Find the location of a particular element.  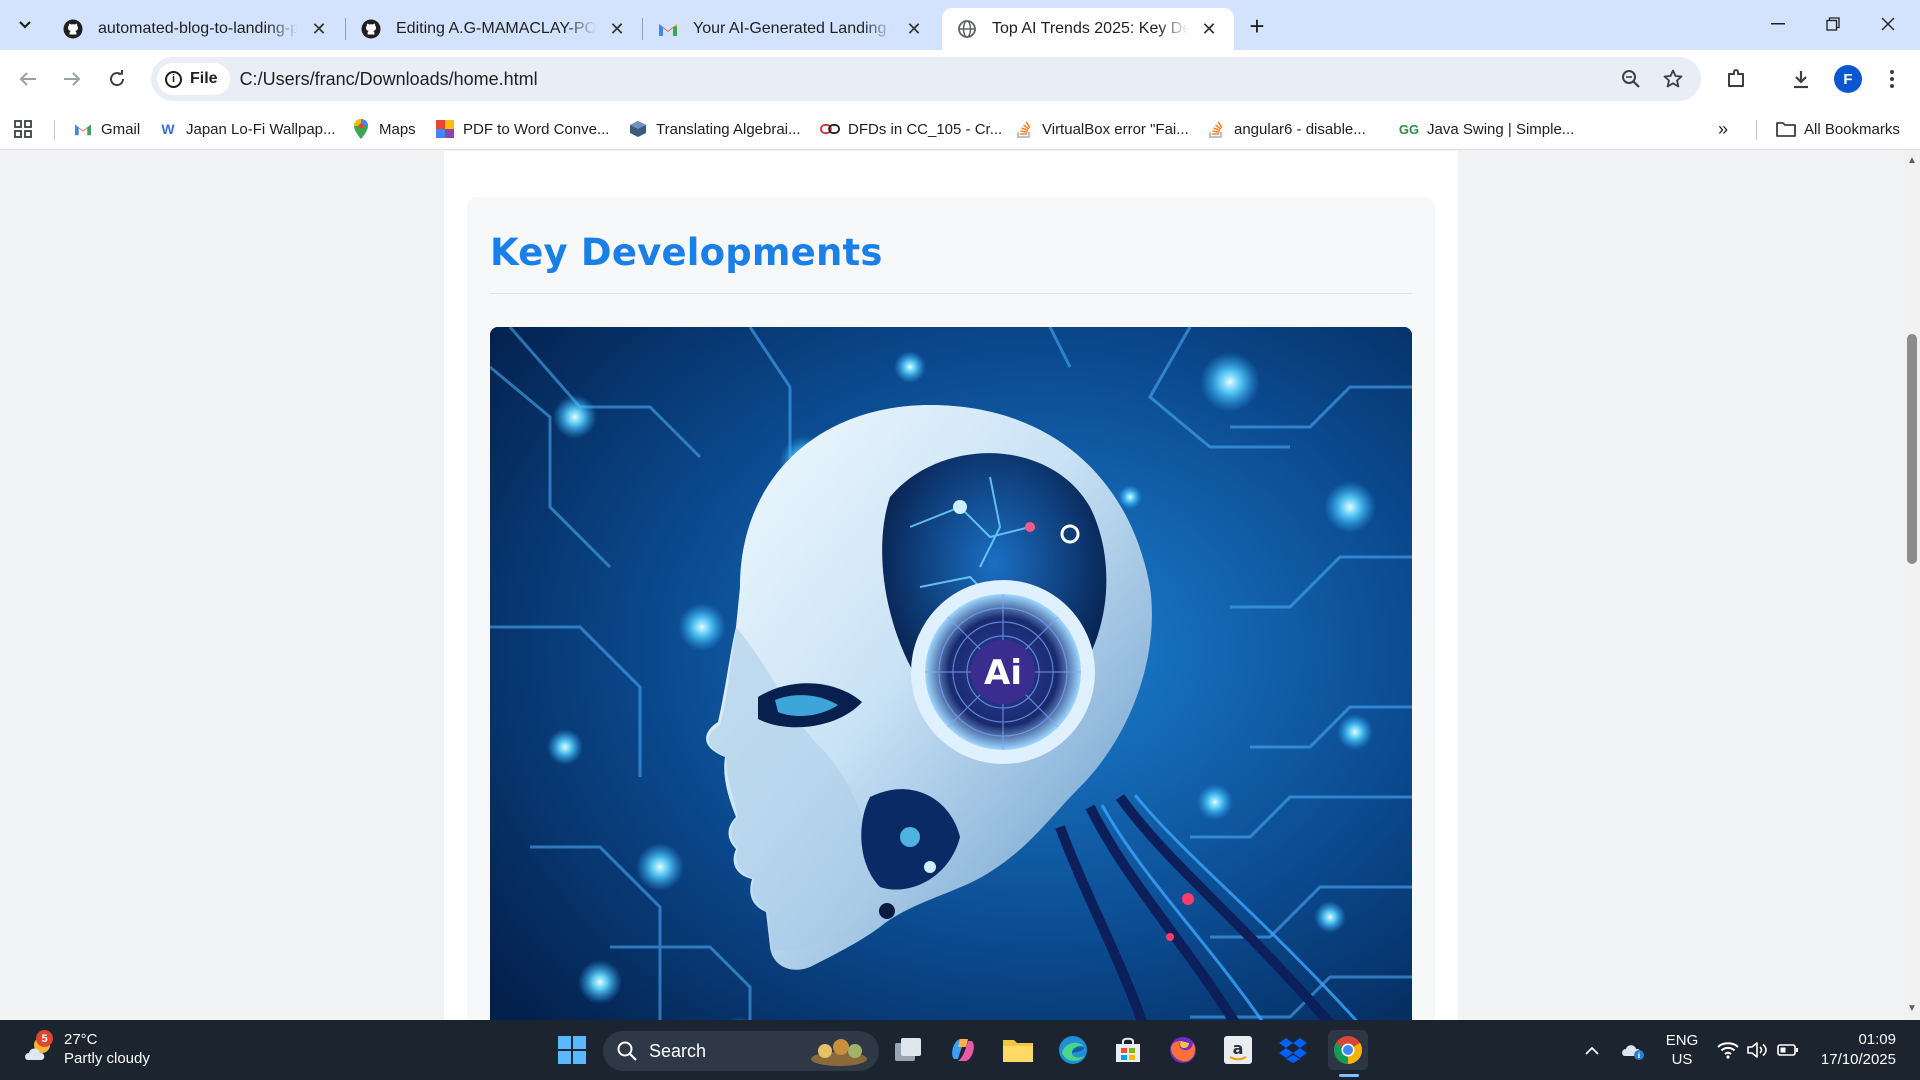

zoom-button is located at coordinates (1631, 79).